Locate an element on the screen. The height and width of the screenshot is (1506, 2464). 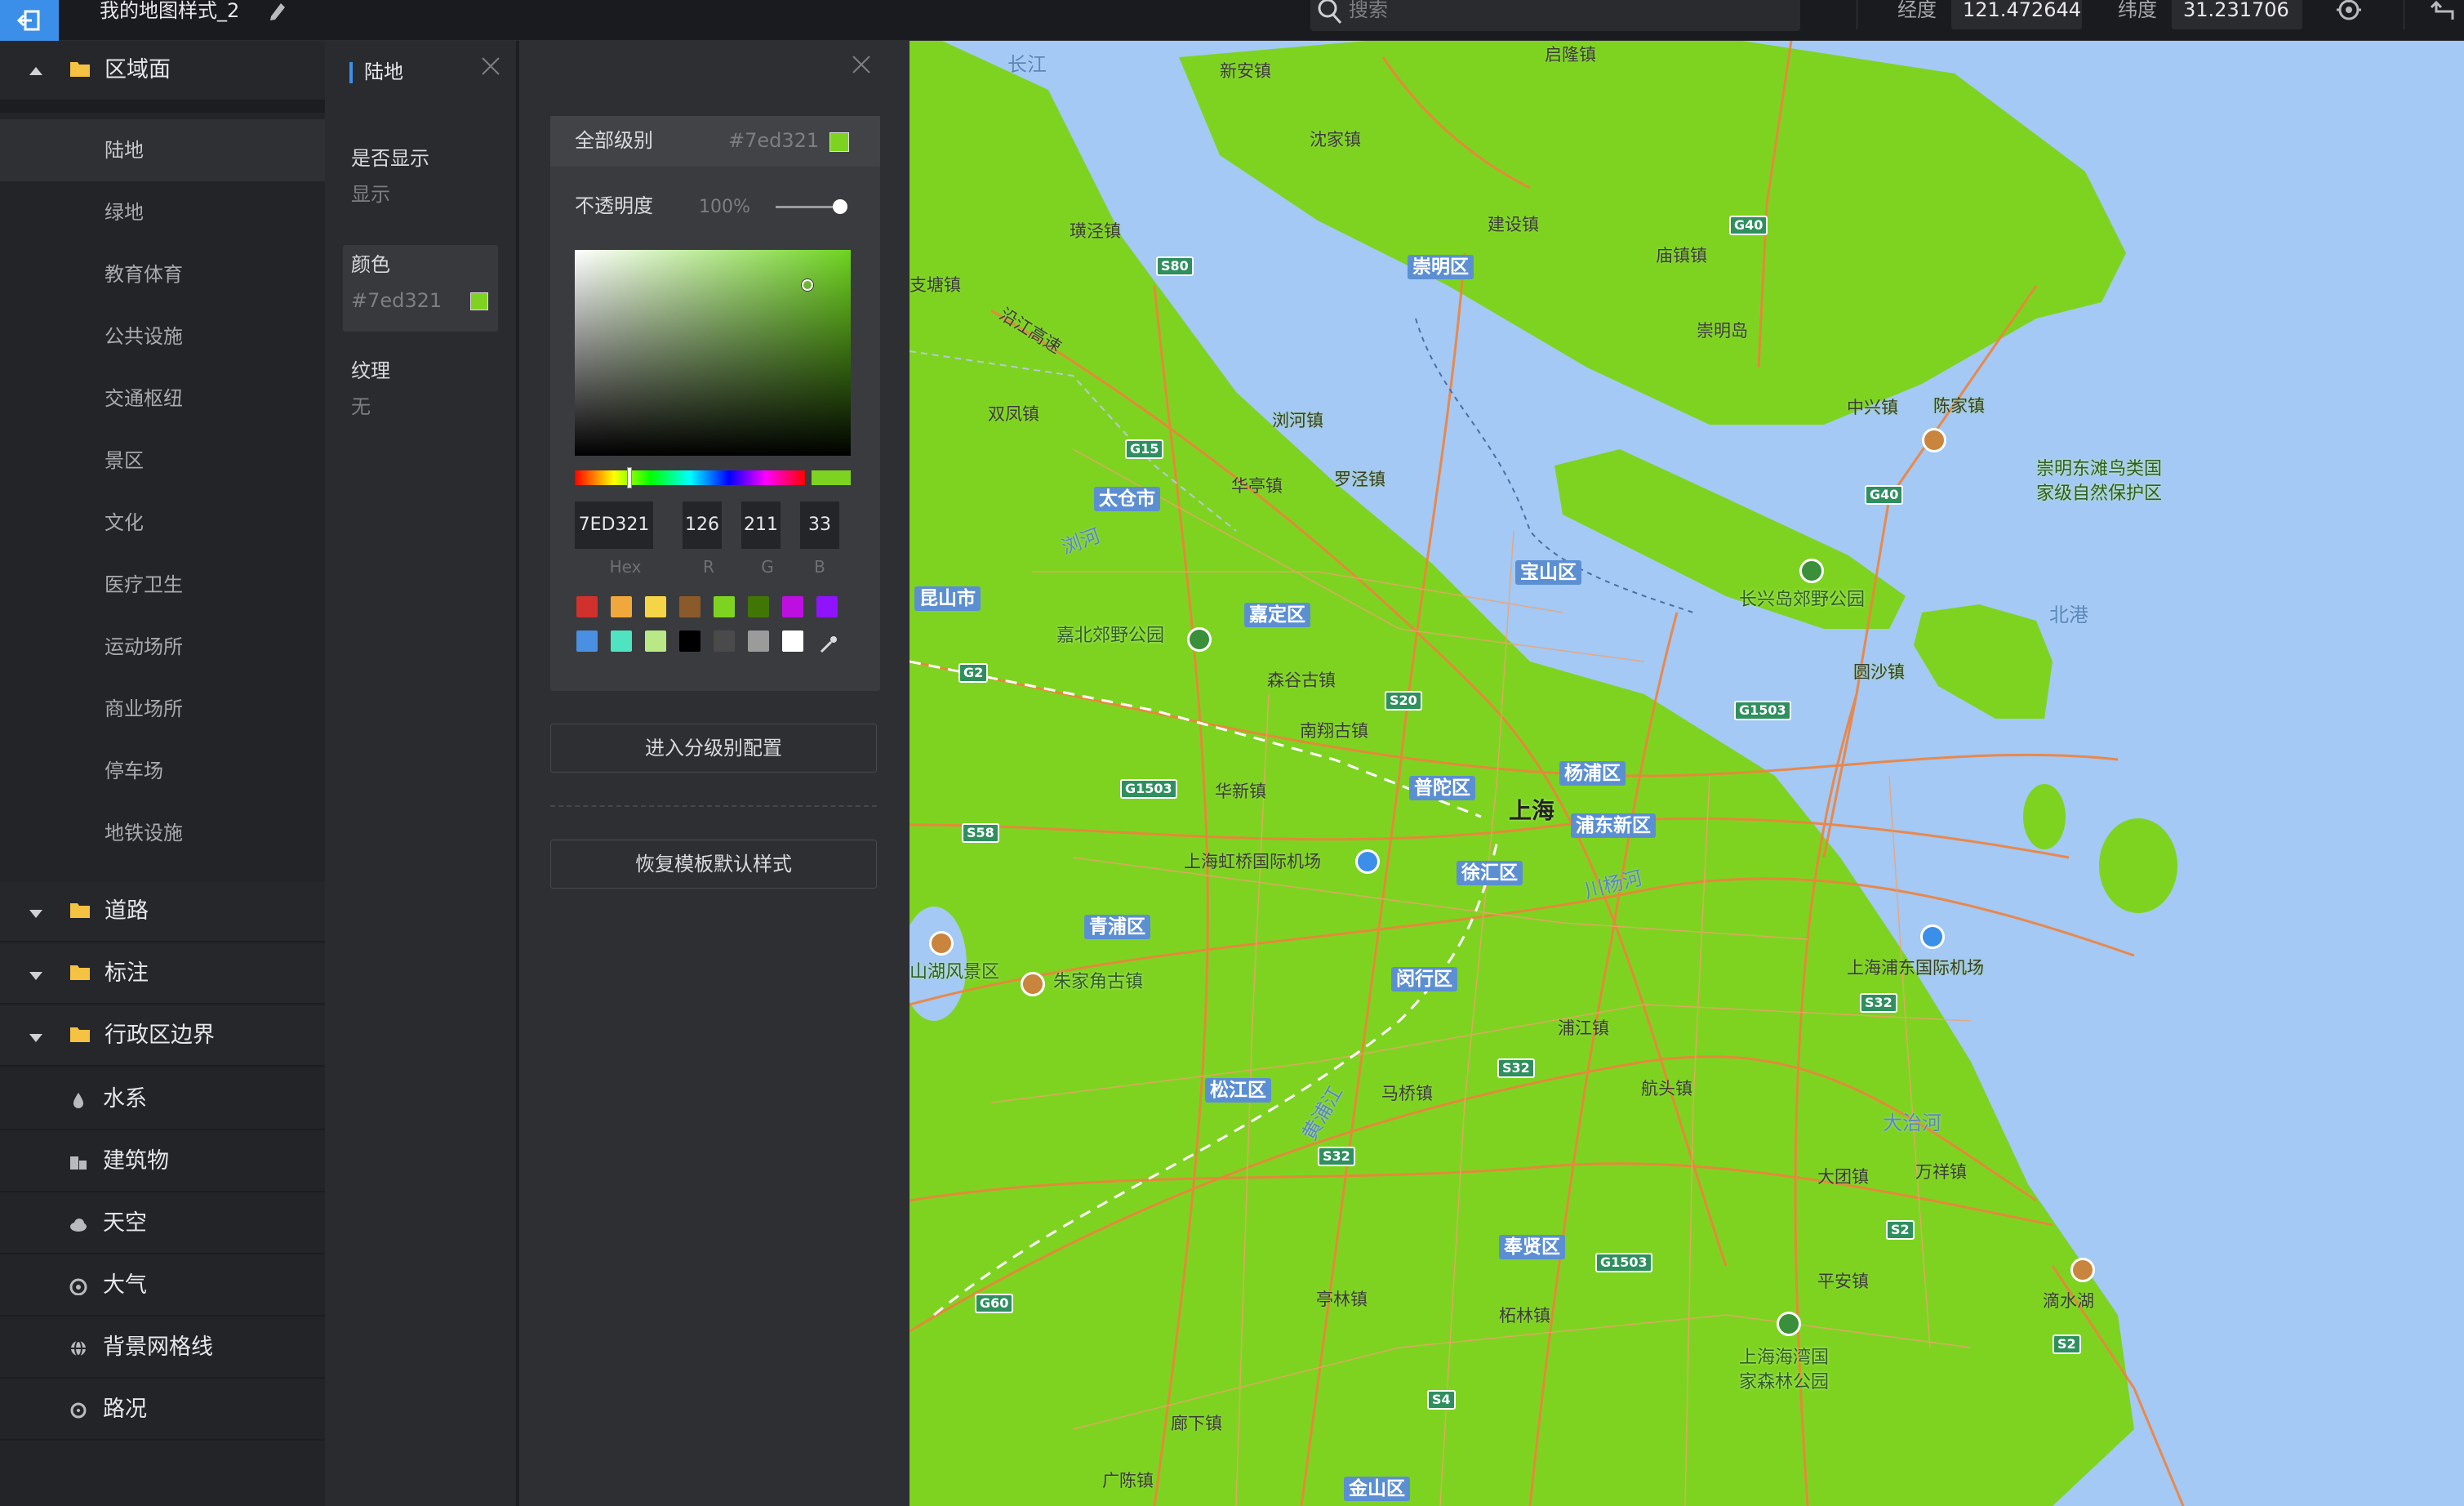
undo-icon is located at coordinates (2443, 12).